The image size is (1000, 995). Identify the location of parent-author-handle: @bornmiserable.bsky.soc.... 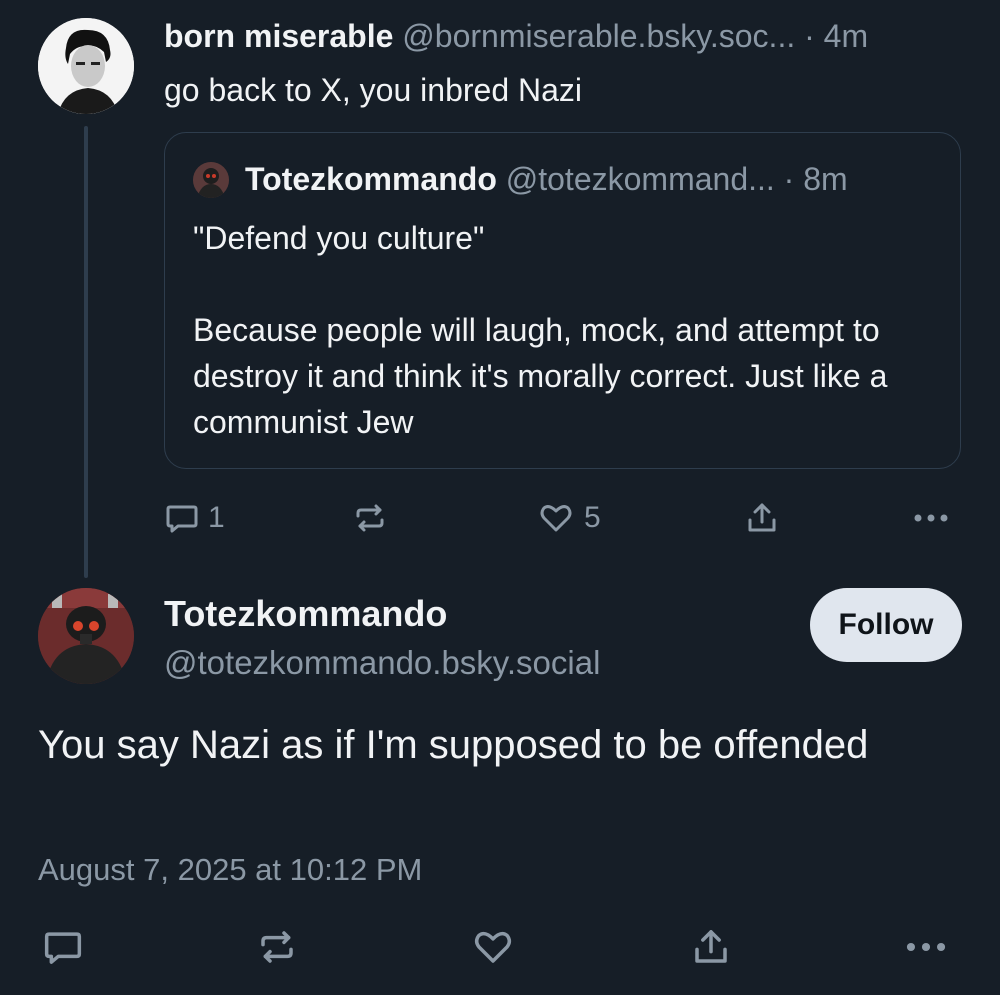
(598, 36).